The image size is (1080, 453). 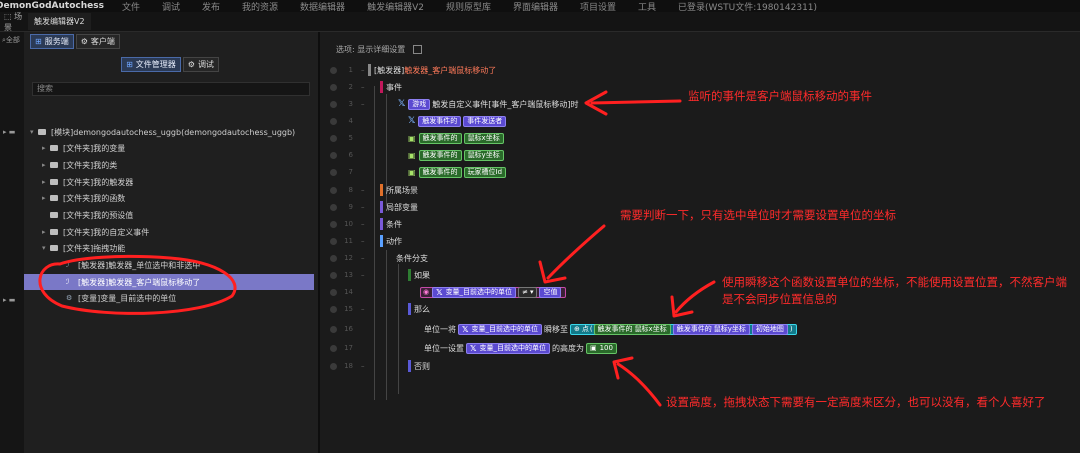 I want to click on line-number: 3–, so click(x=350, y=104).